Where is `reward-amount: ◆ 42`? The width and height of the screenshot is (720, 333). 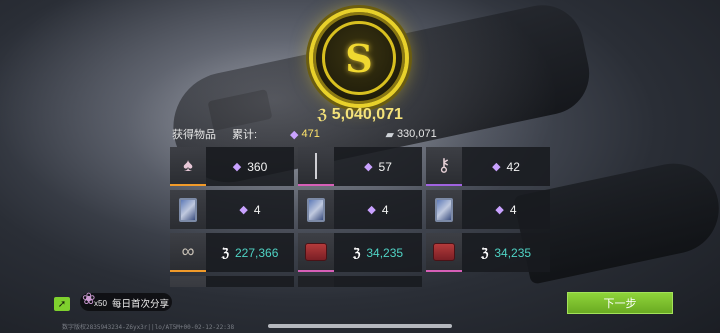
reward-amount: ◆ 42 is located at coordinates (506, 167).